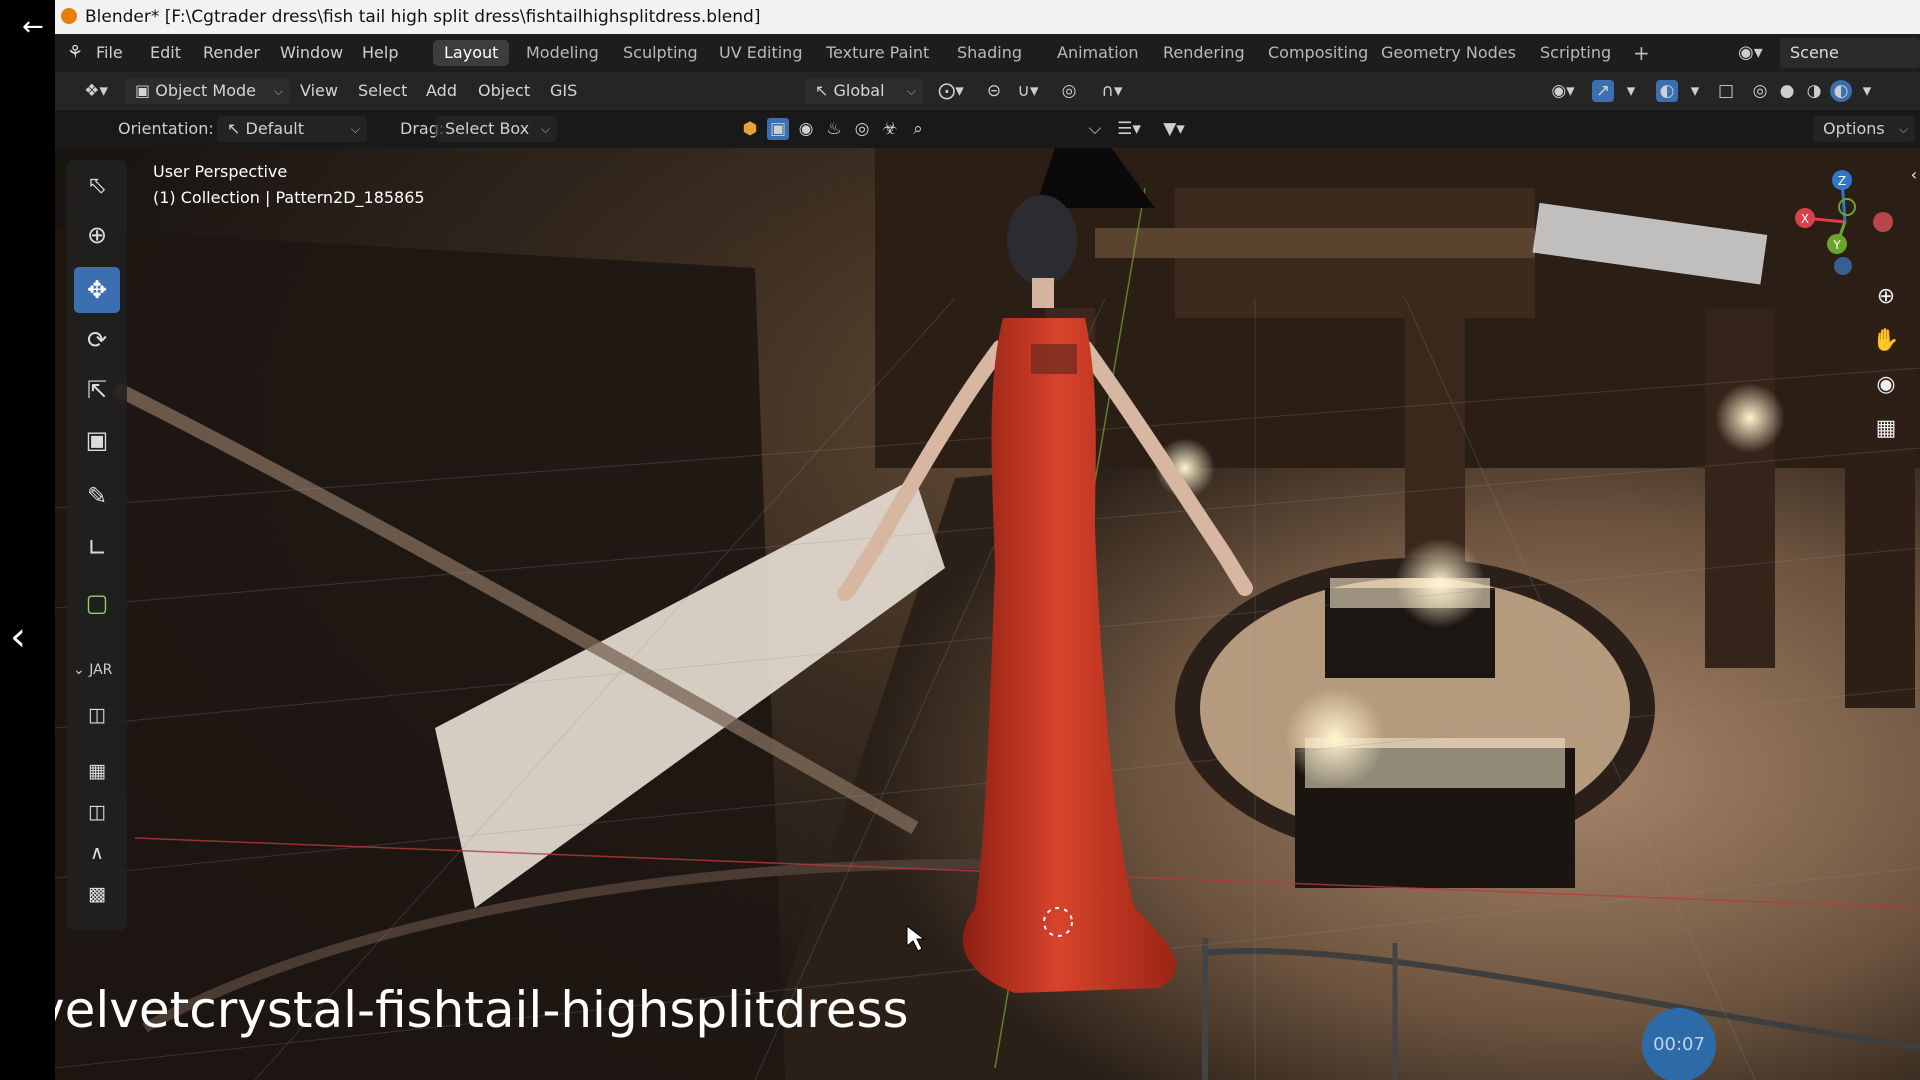  Describe the element at coordinates (441, 90) in the screenshot. I see `menu-add: Add` at that location.